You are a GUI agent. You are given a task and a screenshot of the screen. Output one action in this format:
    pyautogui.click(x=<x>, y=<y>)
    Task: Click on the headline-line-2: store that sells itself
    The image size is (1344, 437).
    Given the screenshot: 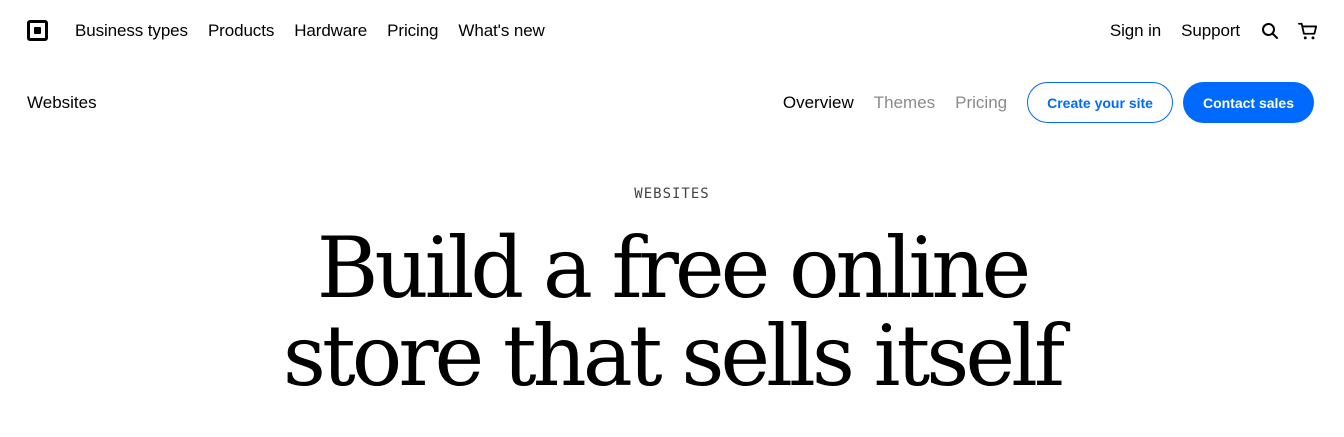 What is the action you would take?
    pyautogui.click(x=673, y=356)
    